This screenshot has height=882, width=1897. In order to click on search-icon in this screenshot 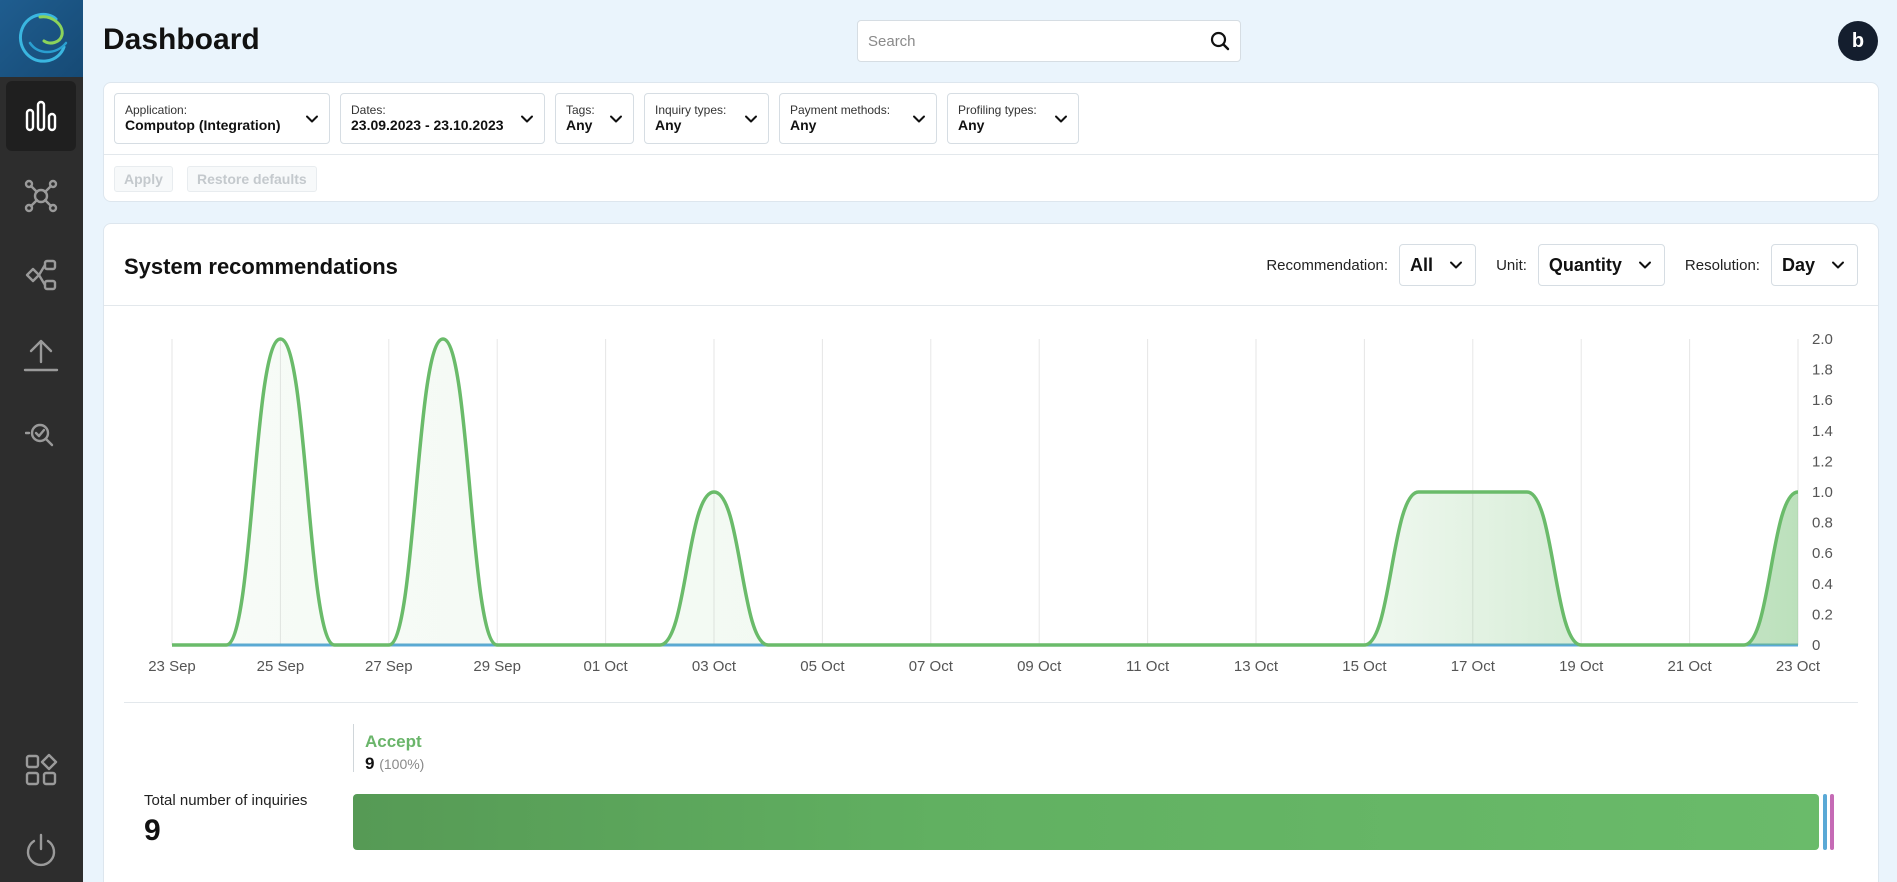, I will do `click(1220, 41)`.